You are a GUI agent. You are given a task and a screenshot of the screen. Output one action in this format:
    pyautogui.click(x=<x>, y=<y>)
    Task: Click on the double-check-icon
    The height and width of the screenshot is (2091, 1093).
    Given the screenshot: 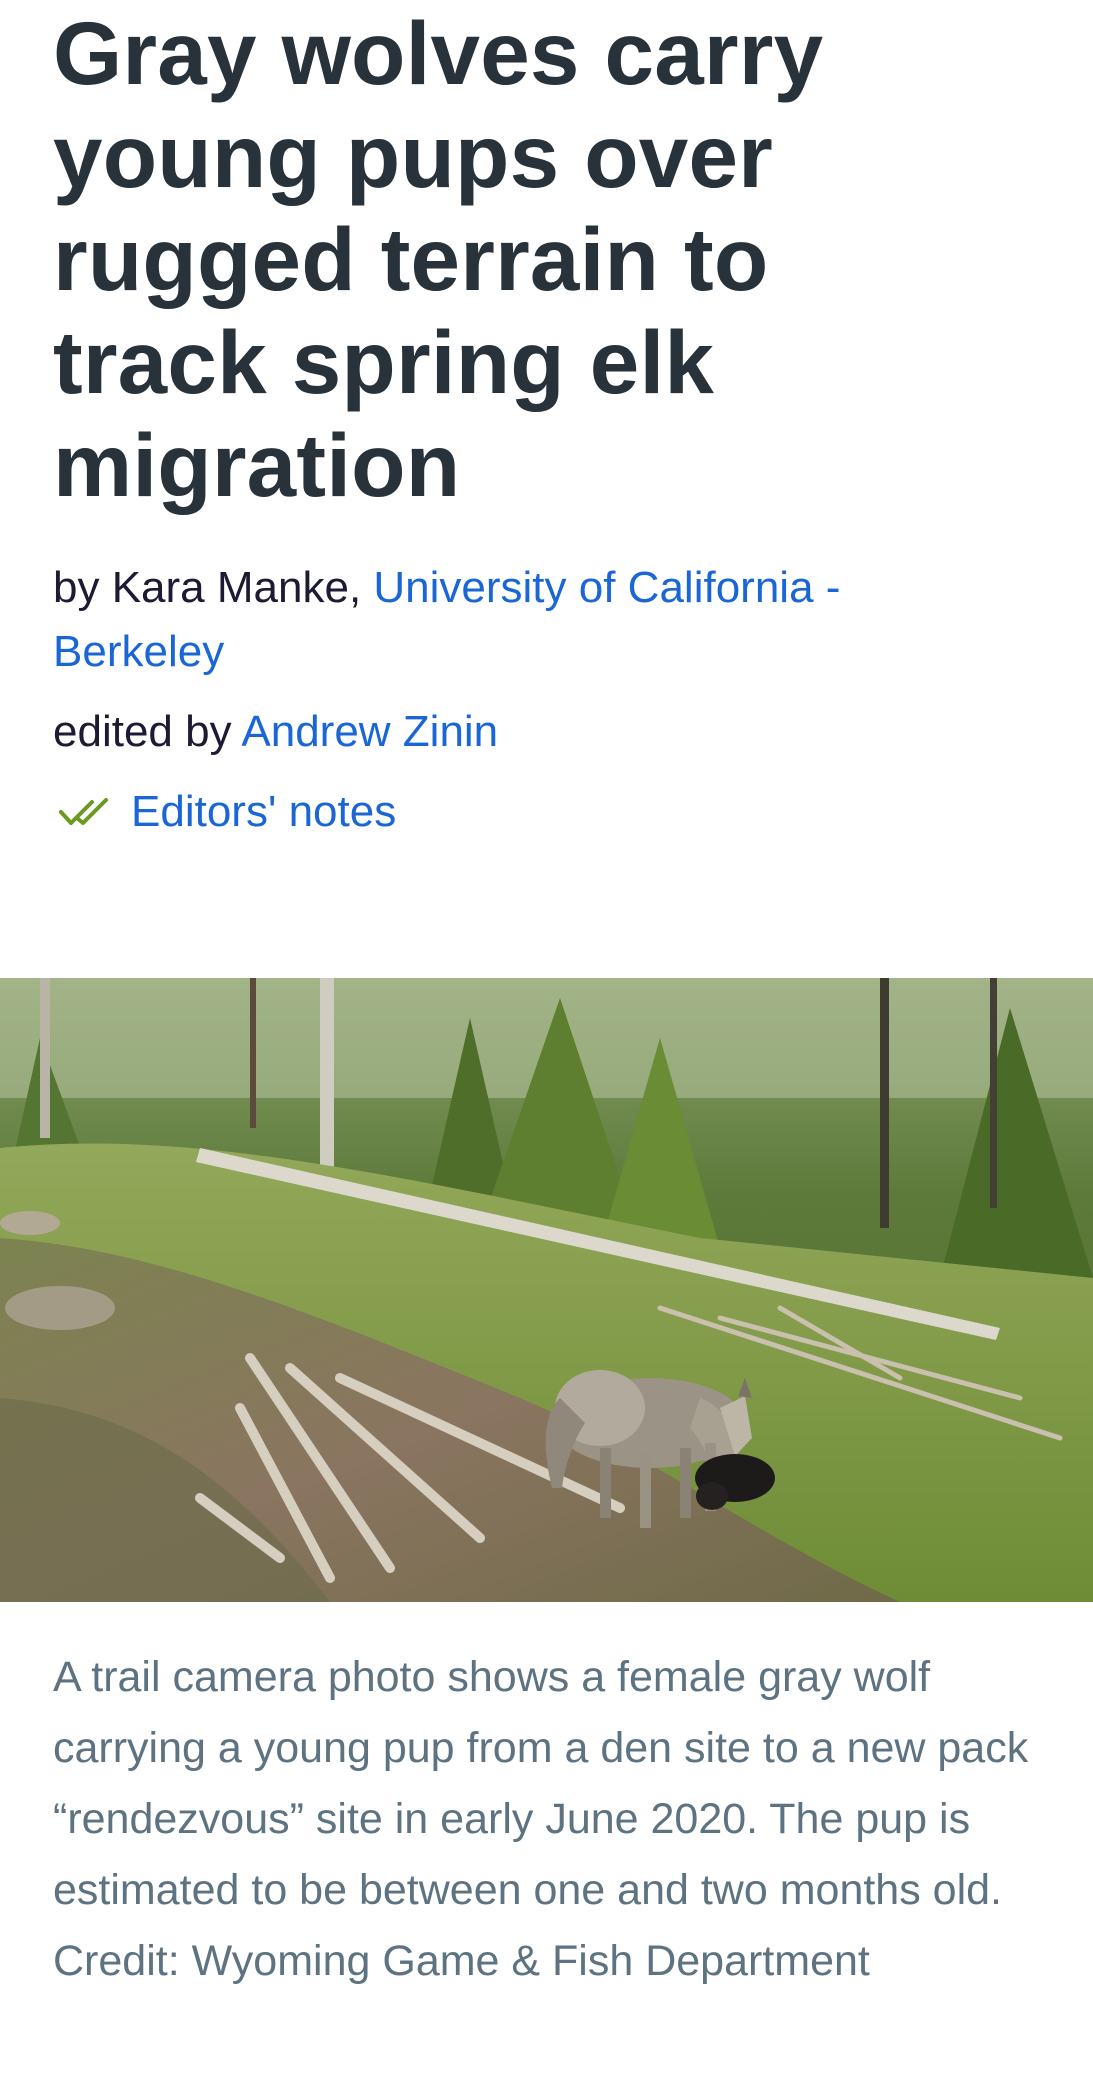 What is the action you would take?
    pyautogui.click(x=83, y=811)
    